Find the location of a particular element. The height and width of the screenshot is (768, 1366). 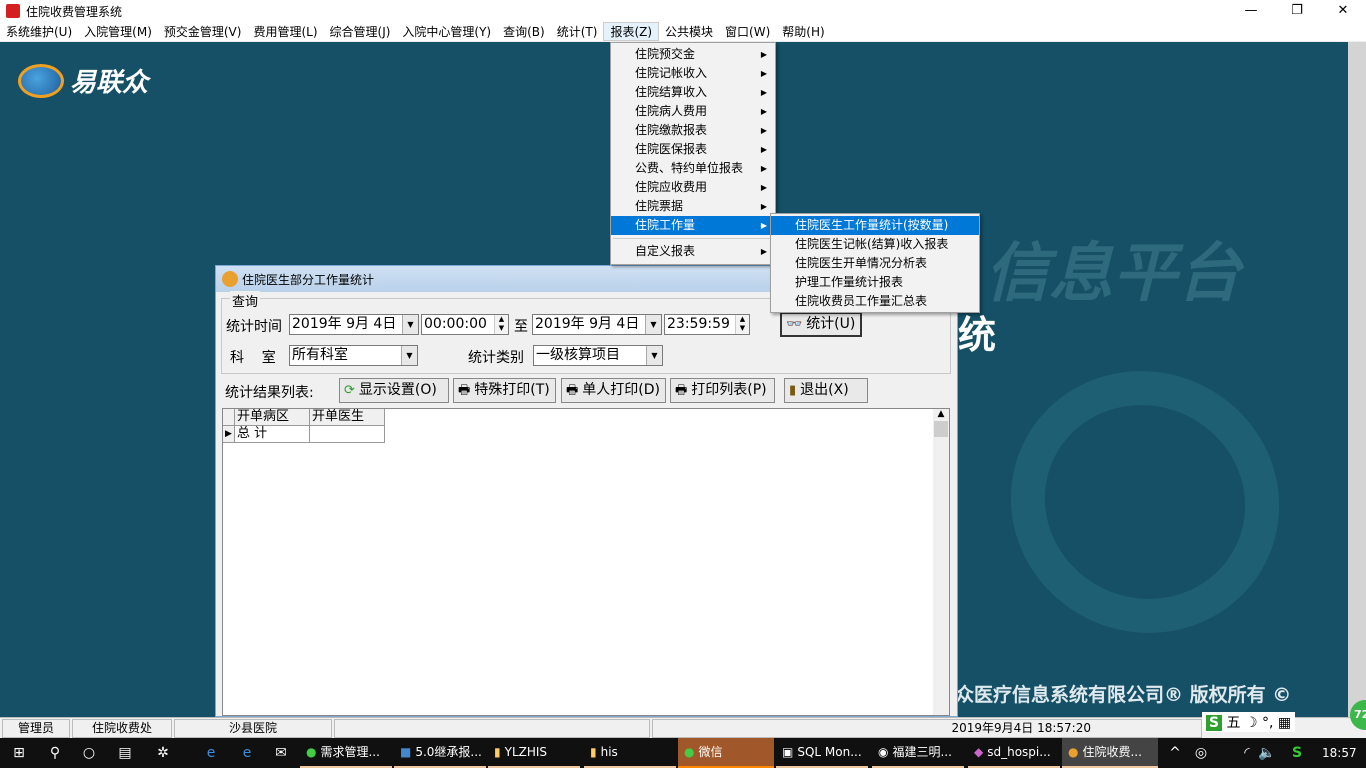

menu-item: 住院医保报表 ▶ is located at coordinates (693, 149).